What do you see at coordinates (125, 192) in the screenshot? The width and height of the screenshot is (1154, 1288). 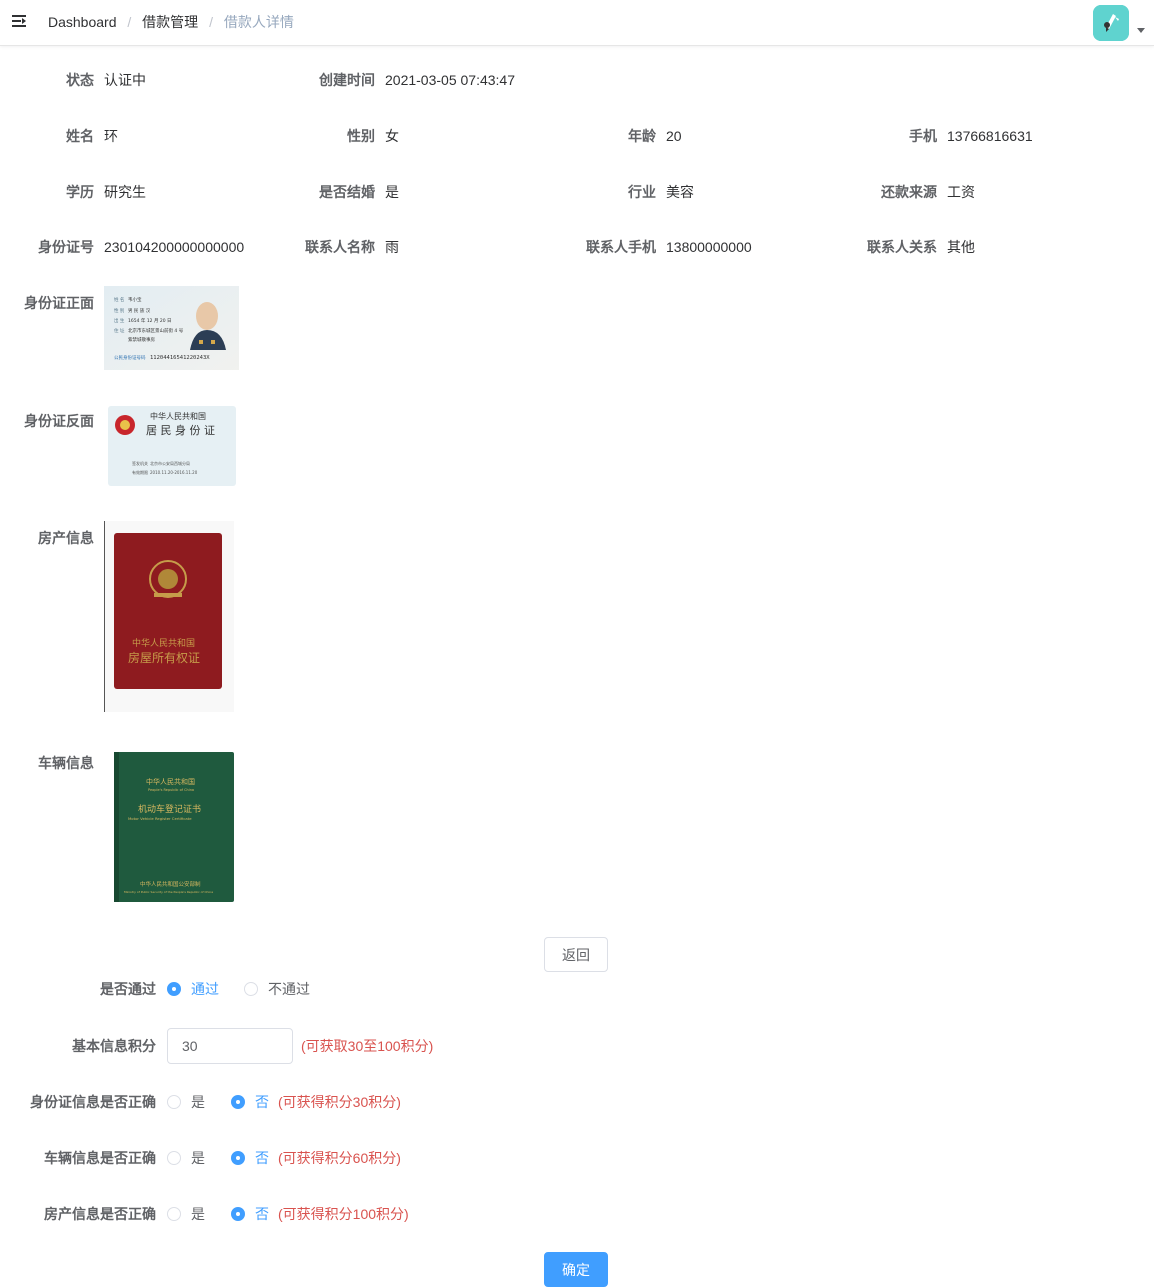 I see `education-value: 研究生` at bounding box center [125, 192].